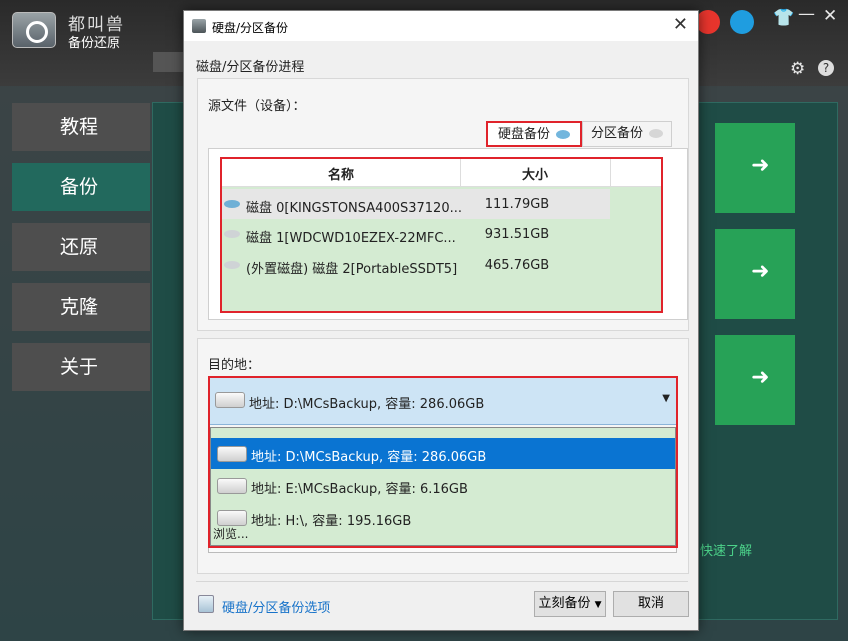  What do you see at coordinates (830, 16) in the screenshot?
I see `close-icon: ✕` at bounding box center [830, 16].